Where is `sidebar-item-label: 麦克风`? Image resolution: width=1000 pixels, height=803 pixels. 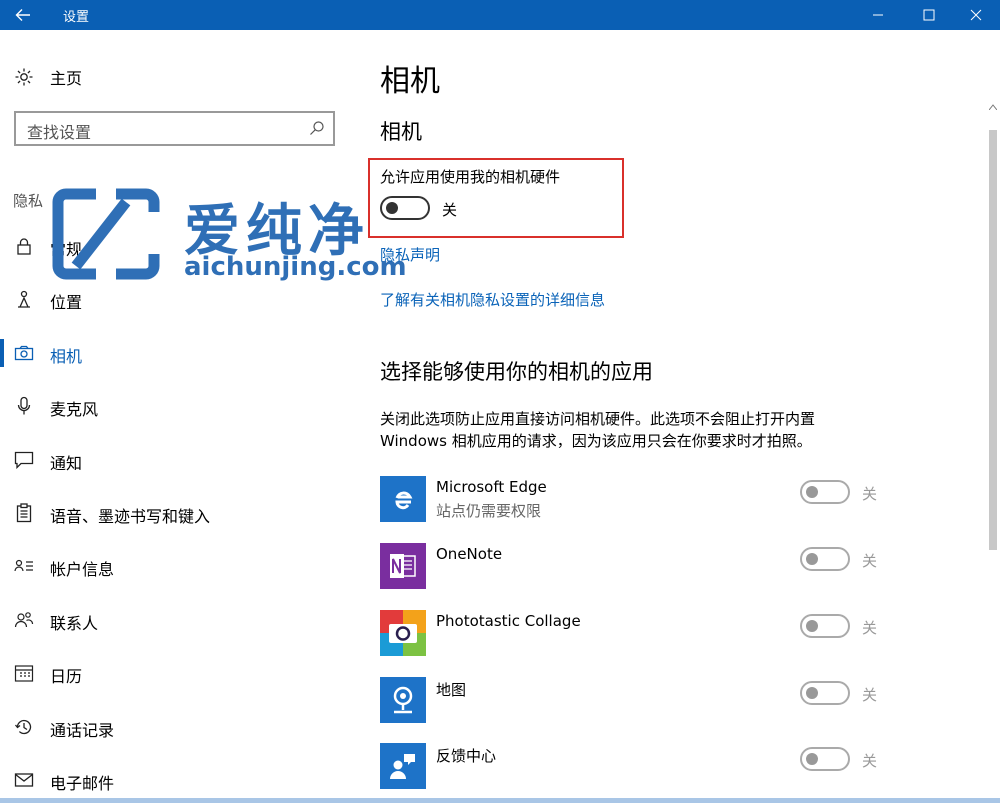 sidebar-item-label: 麦克风 is located at coordinates (74, 409).